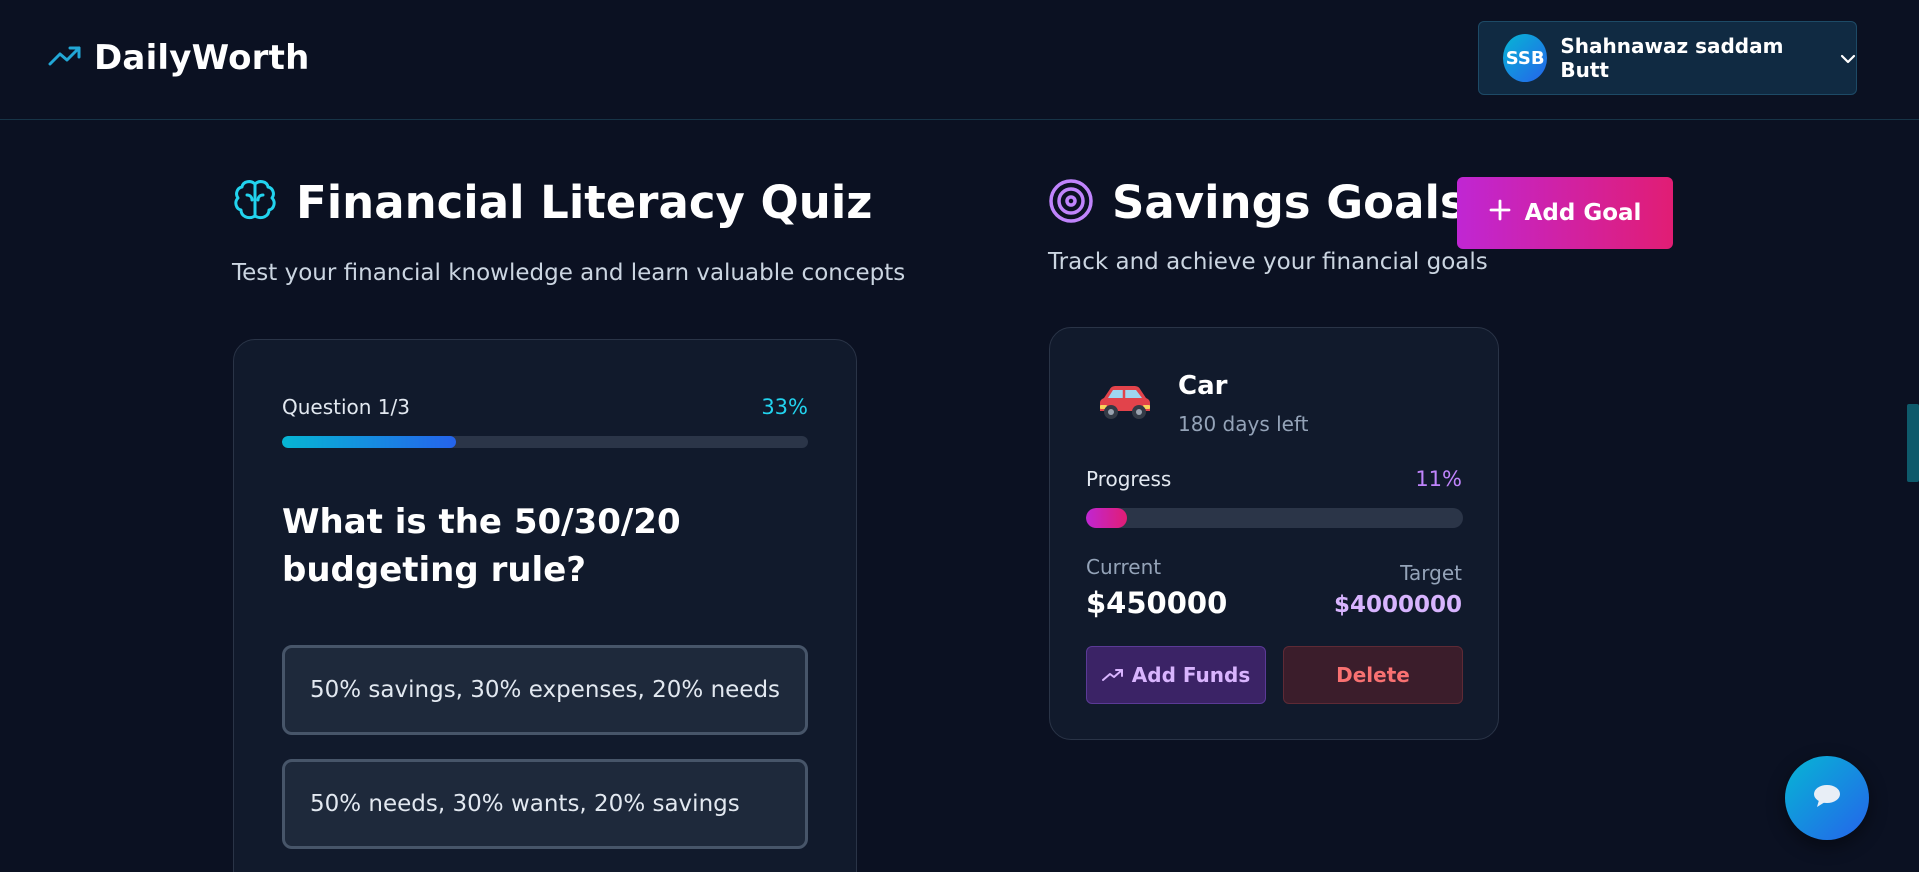 This screenshot has height=872, width=1919. Describe the element at coordinates (584, 202) in the screenshot. I see `quiz-title: Financial Literacy Quiz` at that location.